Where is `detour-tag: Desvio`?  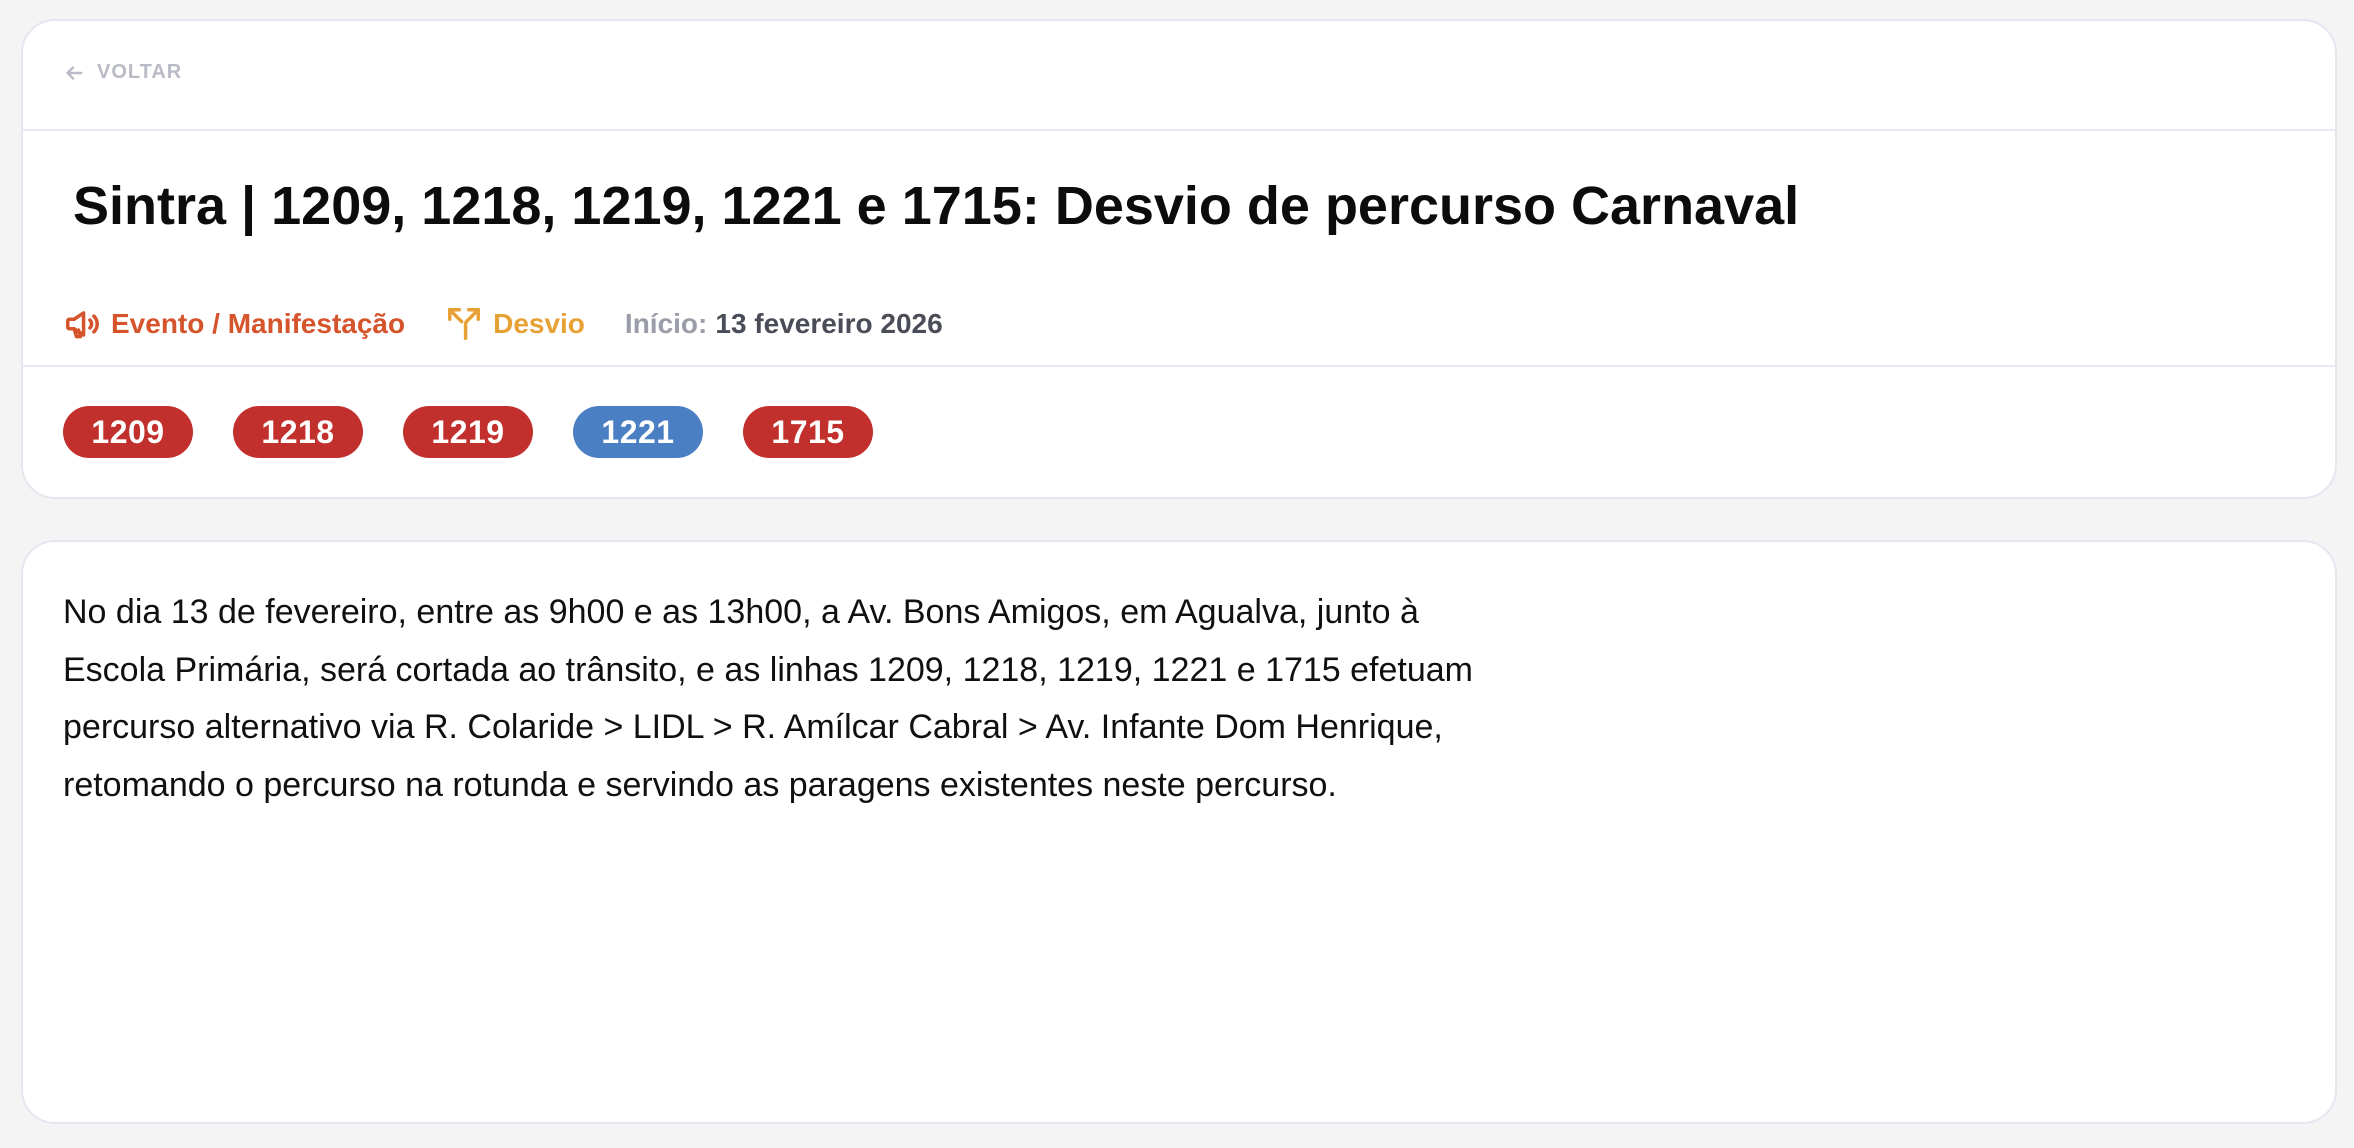
detour-tag: Desvio is located at coordinates (515, 324).